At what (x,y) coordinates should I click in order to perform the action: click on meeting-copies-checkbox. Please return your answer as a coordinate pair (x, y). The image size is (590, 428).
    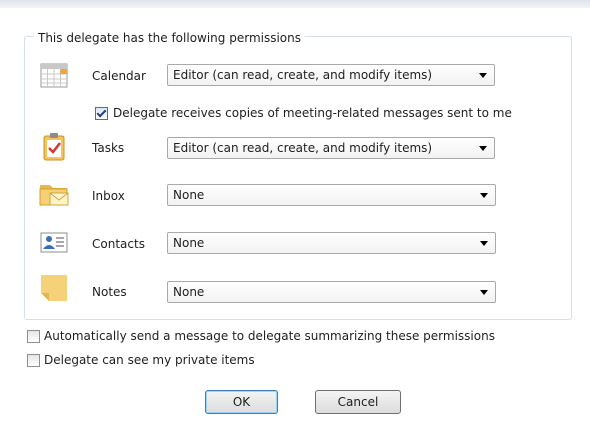
    Looking at the image, I should click on (101, 113).